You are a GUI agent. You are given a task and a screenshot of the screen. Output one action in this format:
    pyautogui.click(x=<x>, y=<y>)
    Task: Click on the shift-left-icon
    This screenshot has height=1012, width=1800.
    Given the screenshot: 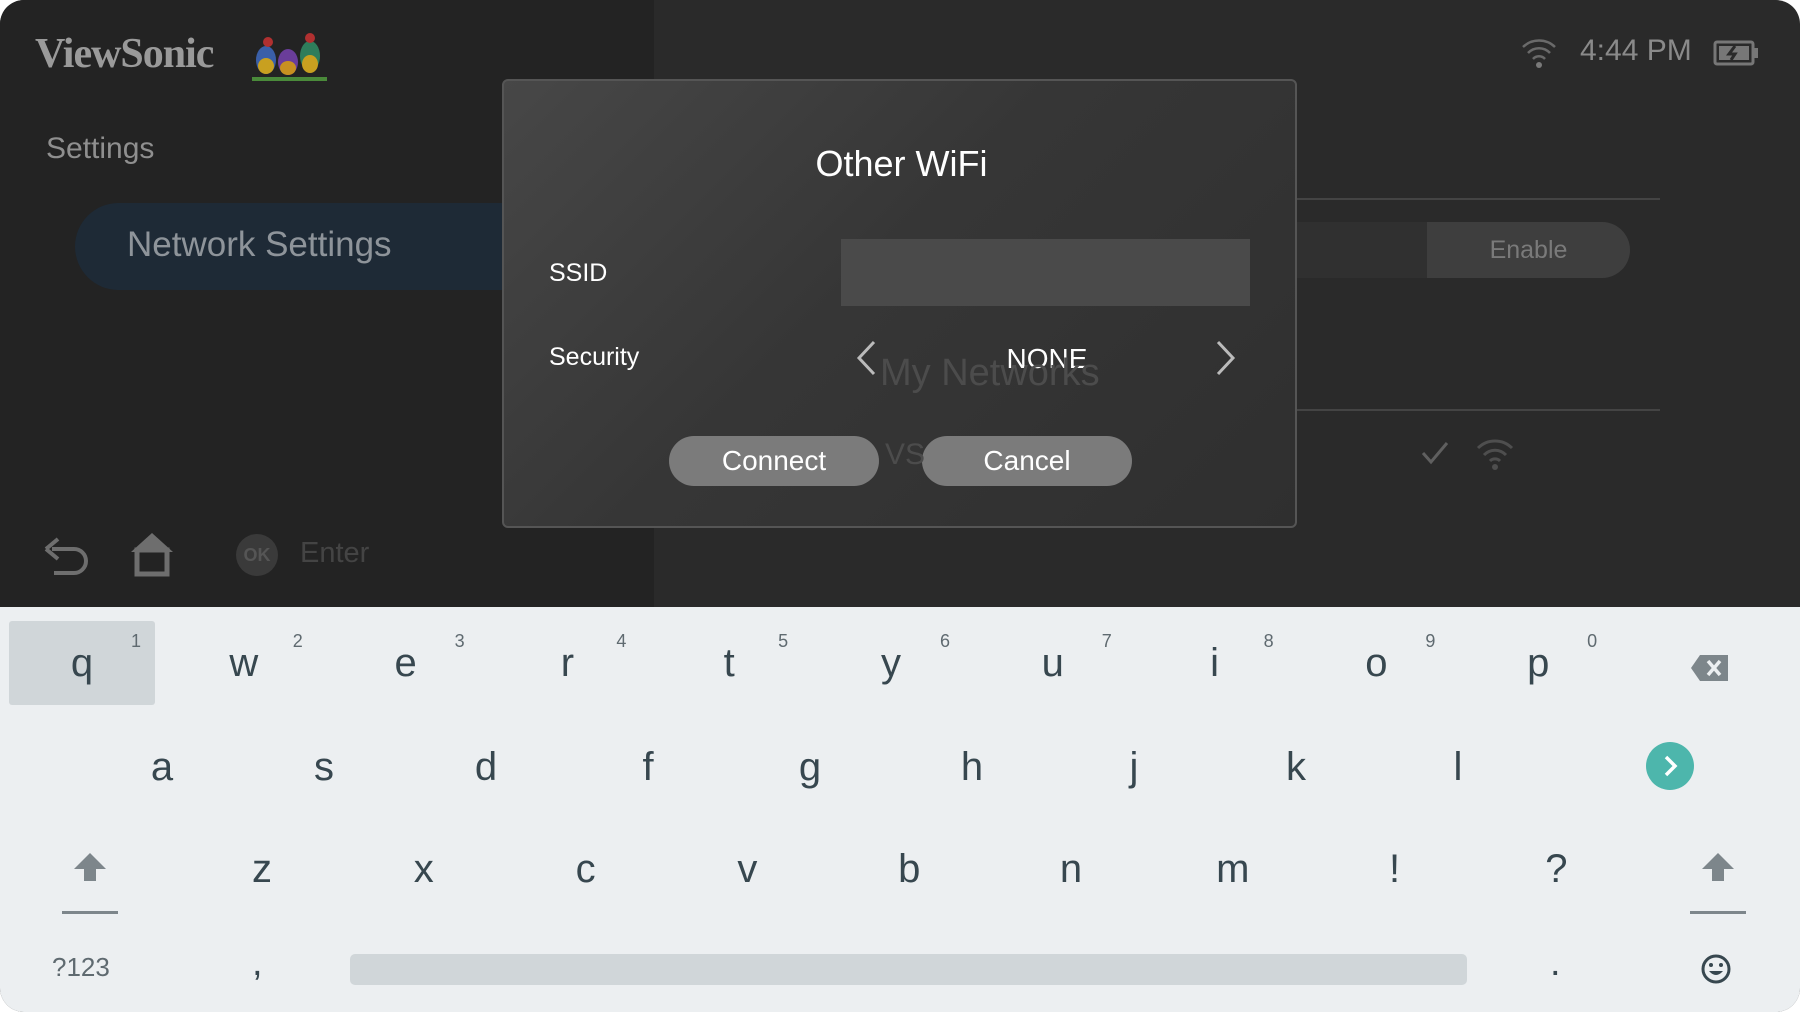 What is the action you would take?
    pyautogui.click(x=90, y=882)
    